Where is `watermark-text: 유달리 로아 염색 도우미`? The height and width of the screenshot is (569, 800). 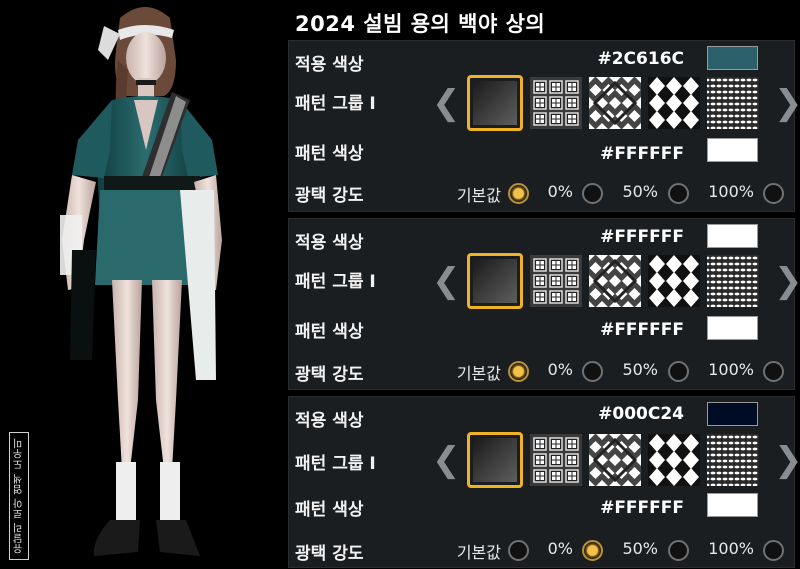 watermark-text: 유달리 로아 염색 도우미 is located at coordinates (19, 496).